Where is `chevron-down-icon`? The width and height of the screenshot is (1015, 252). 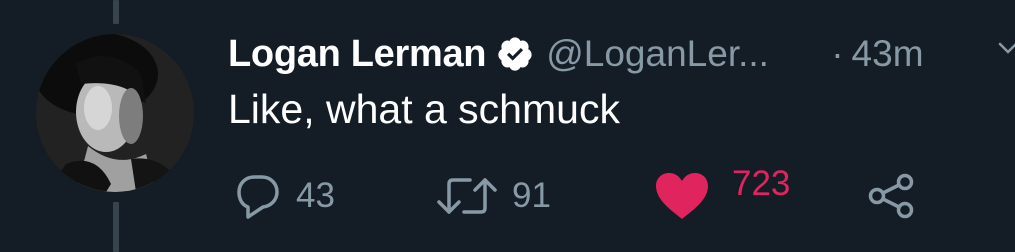
chevron-down-icon is located at coordinates (1006, 49).